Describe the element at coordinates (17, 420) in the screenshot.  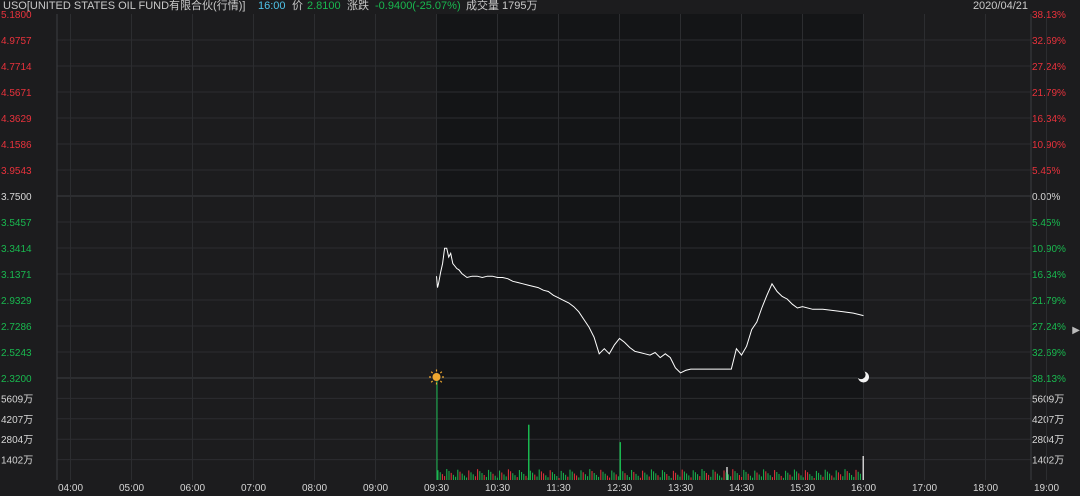
I see `volume-tick-label: 4207万` at that location.